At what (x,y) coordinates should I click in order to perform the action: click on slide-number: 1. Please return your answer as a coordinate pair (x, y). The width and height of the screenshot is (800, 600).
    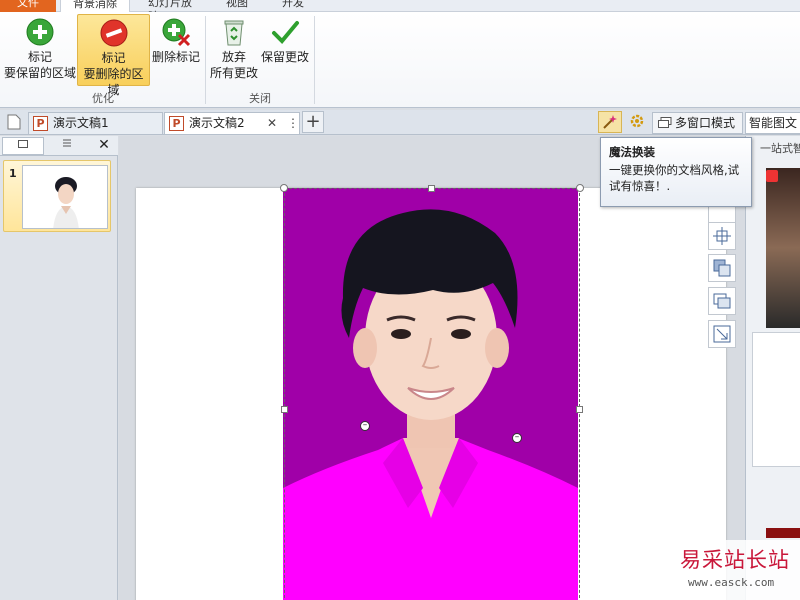
    Looking at the image, I should click on (13, 173).